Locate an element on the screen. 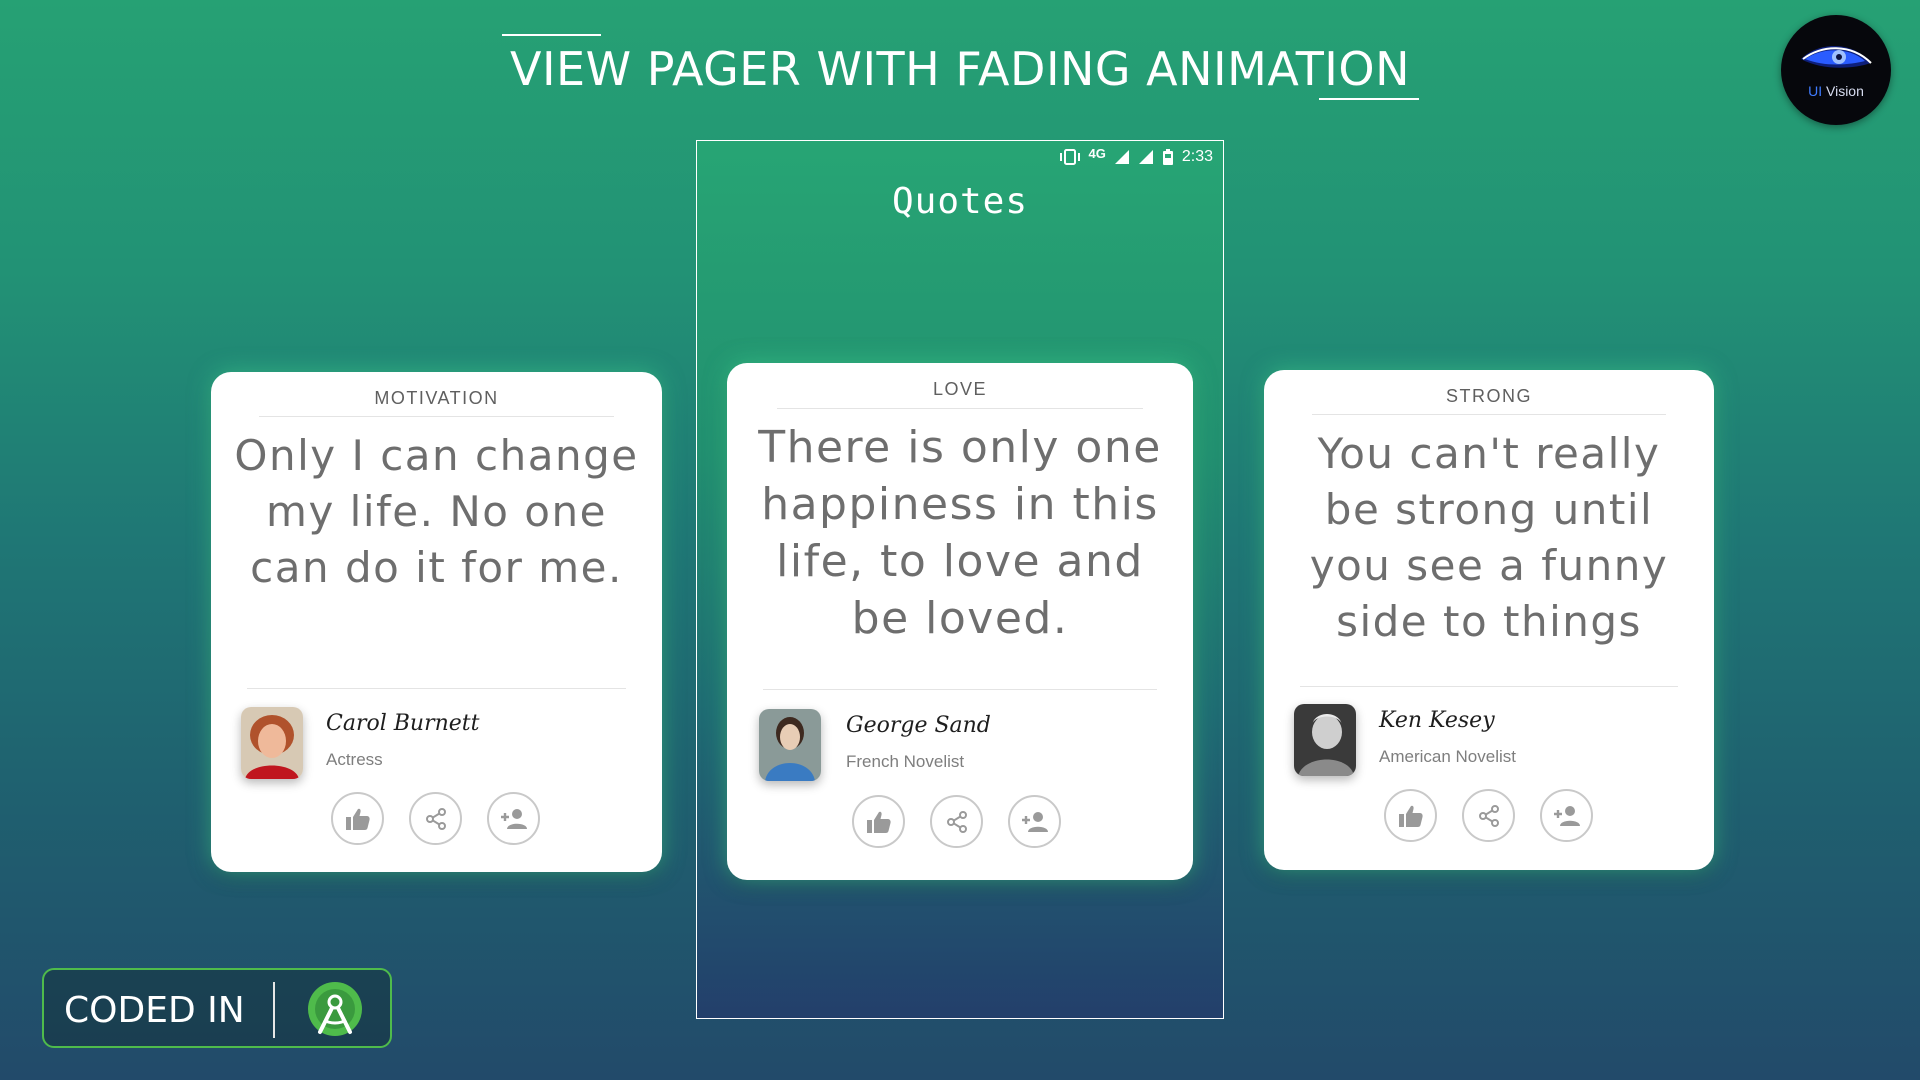 This screenshot has width=1920, height=1080. battery-icon is located at coordinates (1167, 157).